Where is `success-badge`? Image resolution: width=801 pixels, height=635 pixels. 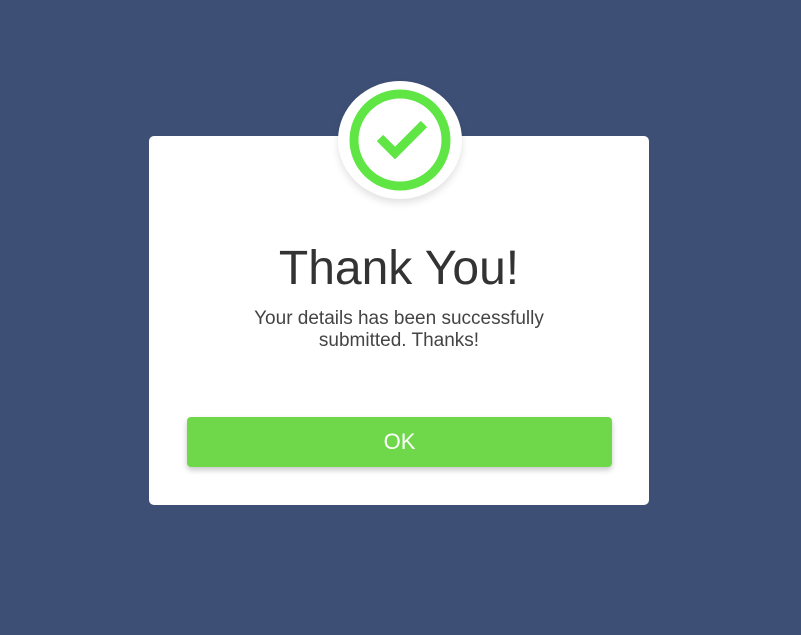
success-badge is located at coordinates (400, 140).